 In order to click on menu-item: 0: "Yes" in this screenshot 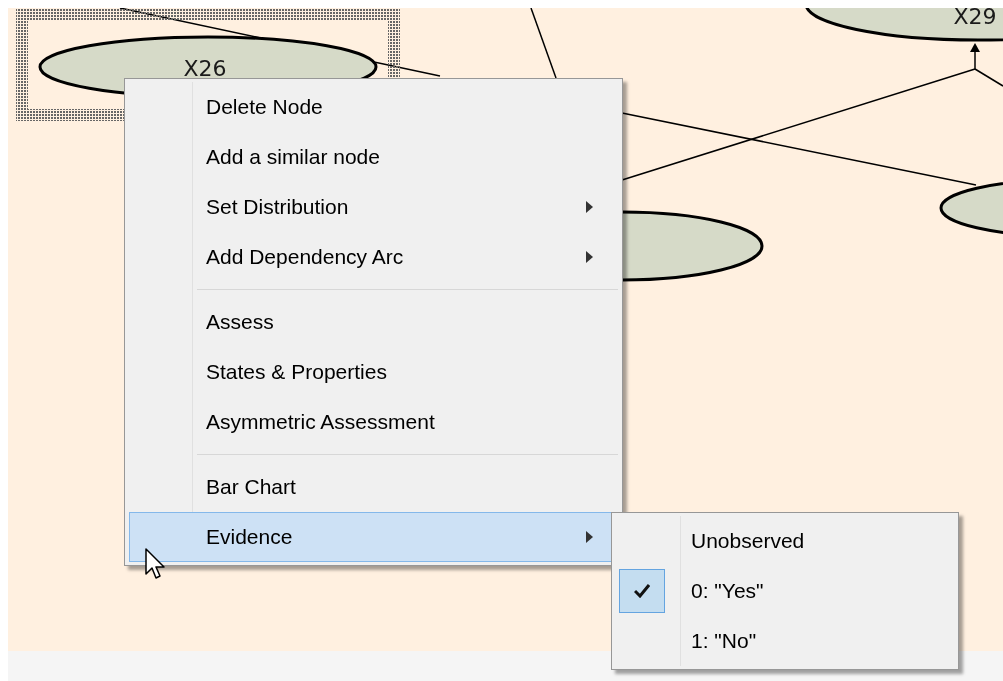, I will do `click(785, 591)`.